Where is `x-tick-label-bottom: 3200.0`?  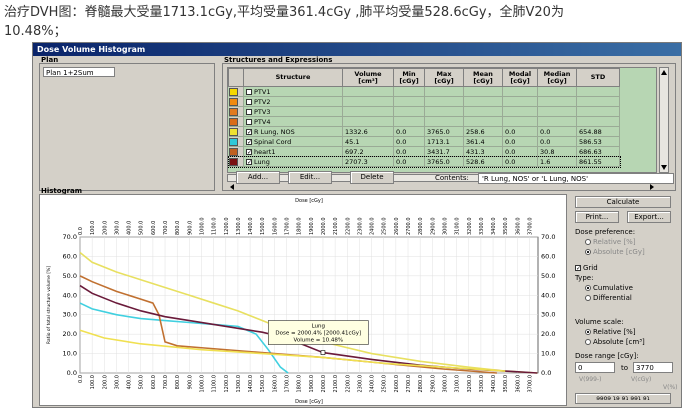 x-tick-label-bottom: 3200.0 is located at coordinates (470, 384).